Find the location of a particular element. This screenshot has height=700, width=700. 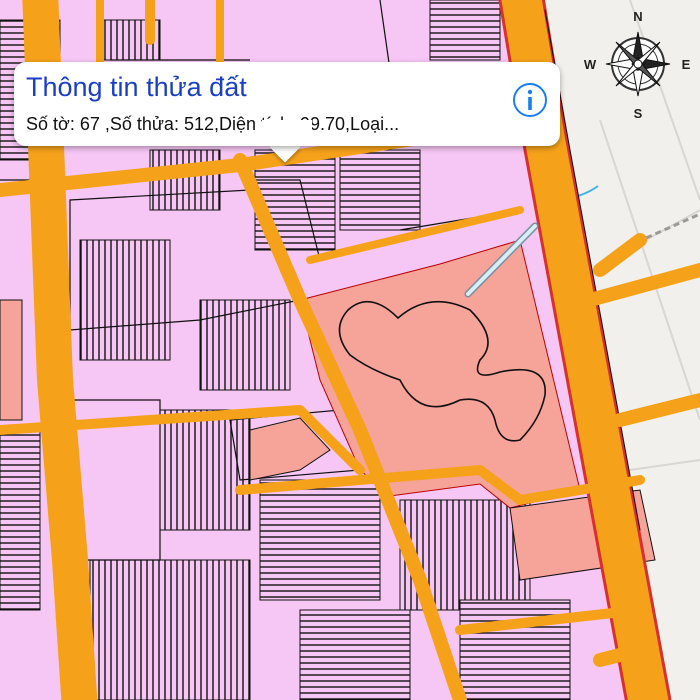

popup-title: Thông tin thửa đất is located at coordinates (136, 87).